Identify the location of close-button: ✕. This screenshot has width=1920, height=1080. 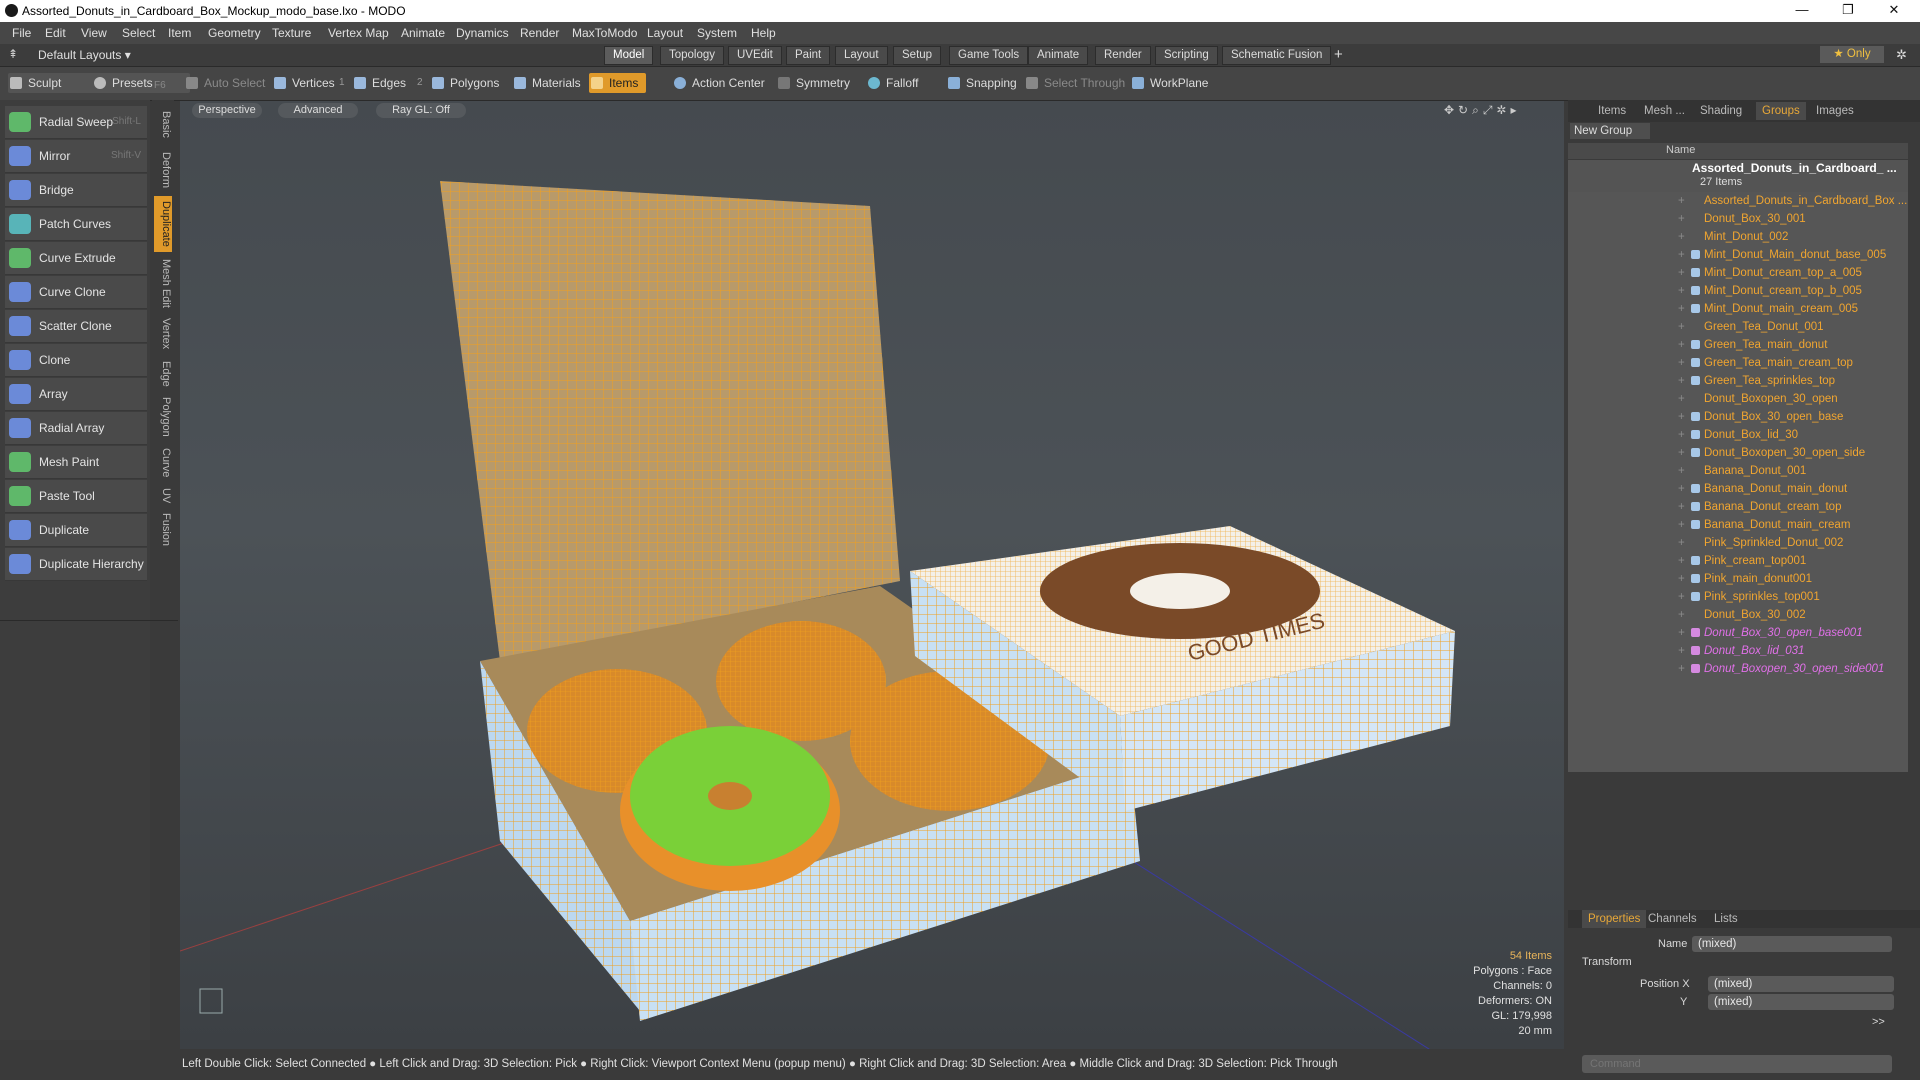
(1894, 11).